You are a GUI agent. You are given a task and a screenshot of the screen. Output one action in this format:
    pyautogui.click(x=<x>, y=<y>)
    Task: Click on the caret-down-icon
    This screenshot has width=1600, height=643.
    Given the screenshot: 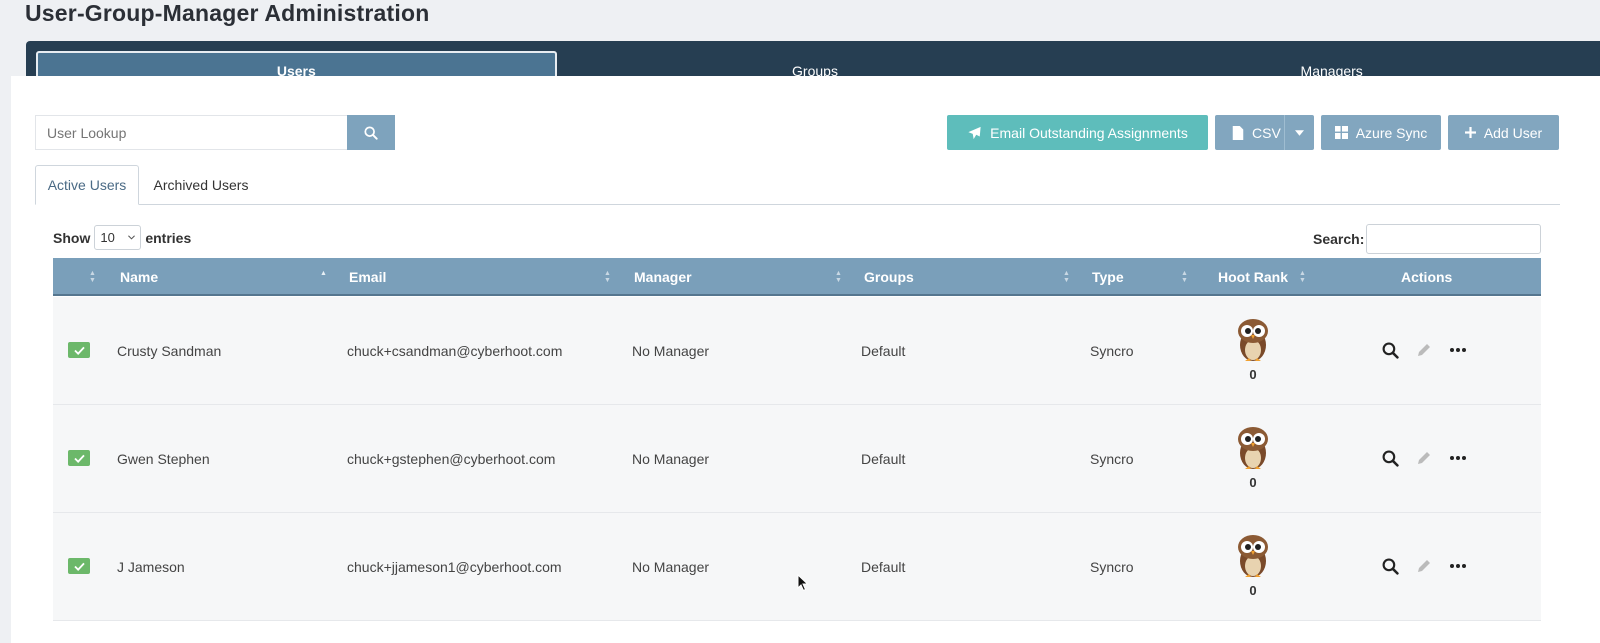 What is the action you would take?
    pyautogui.click(x=1299, y=132)
    